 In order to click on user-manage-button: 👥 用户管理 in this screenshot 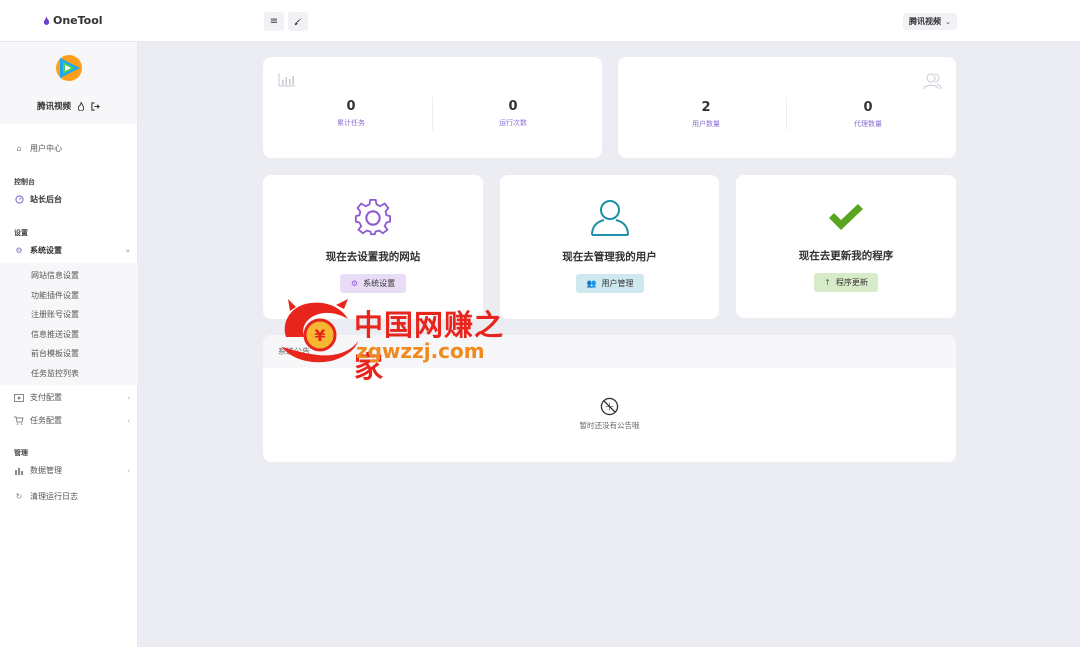, I will do `click(610, 283)`.